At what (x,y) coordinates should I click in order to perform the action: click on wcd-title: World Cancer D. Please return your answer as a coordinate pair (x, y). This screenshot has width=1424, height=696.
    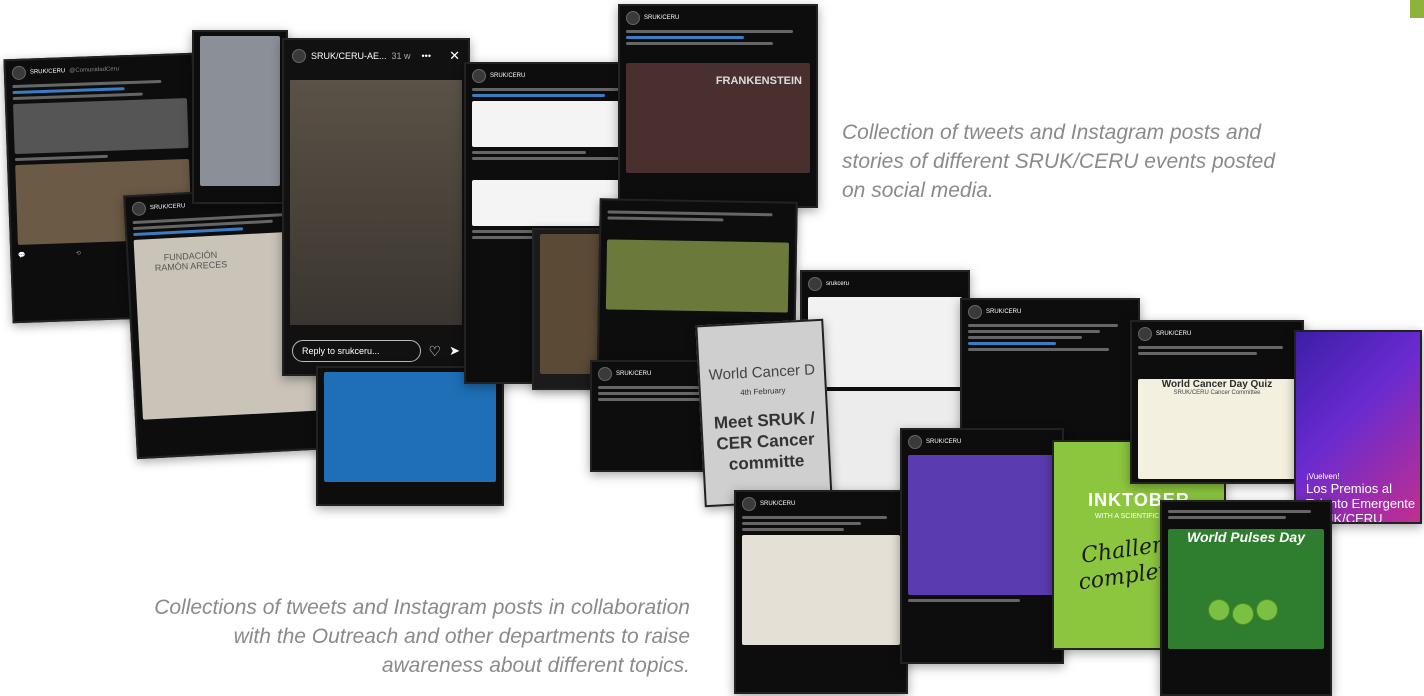
    Looking at the image, I should click on (762, 372).